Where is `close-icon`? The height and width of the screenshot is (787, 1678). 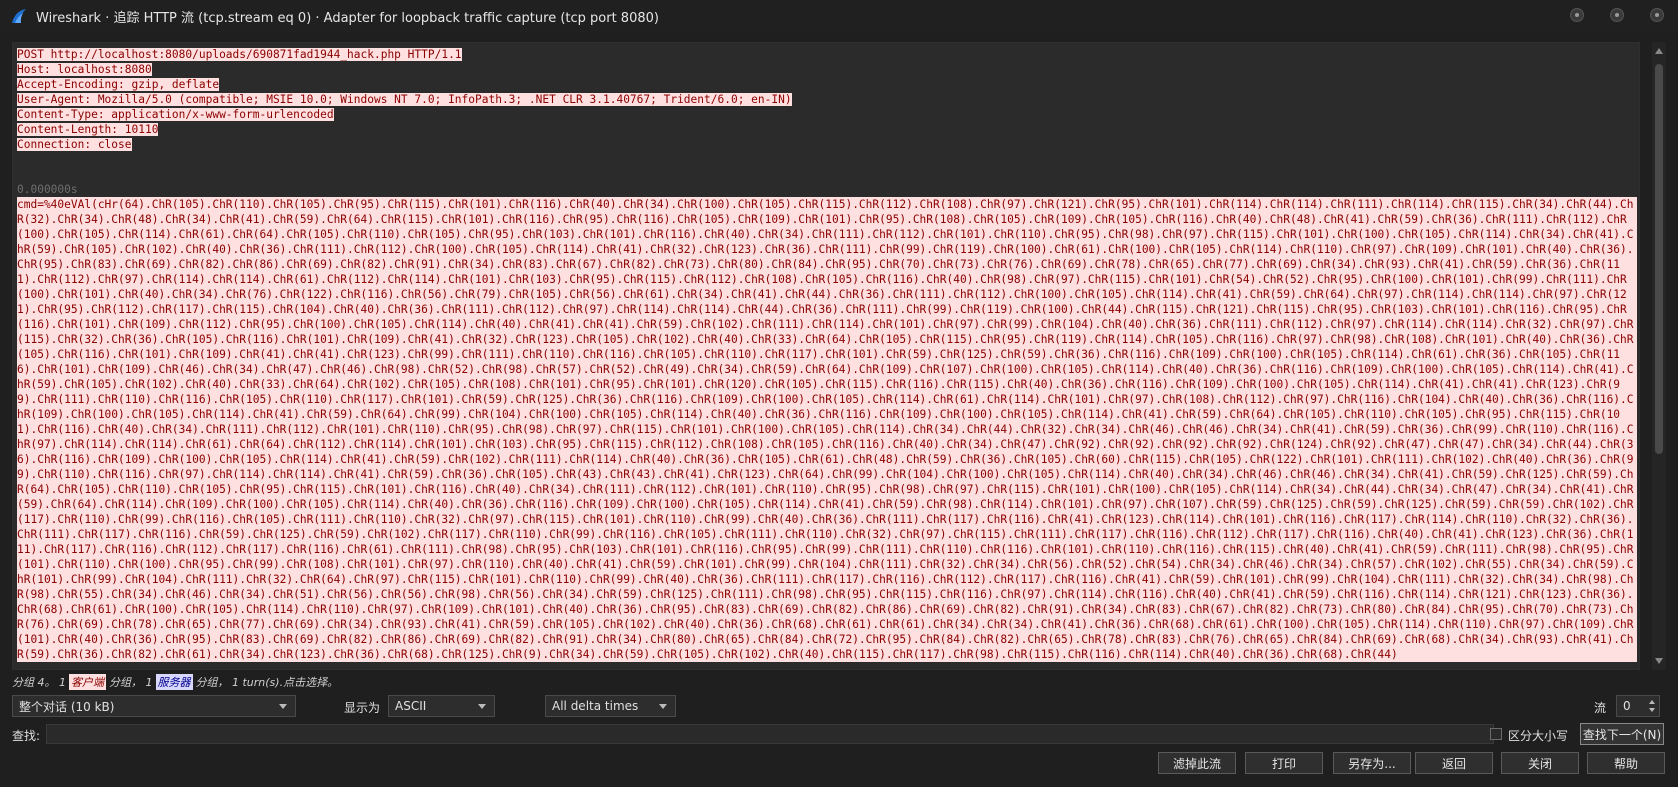
close-icon is located at coordinates (1657, 15).